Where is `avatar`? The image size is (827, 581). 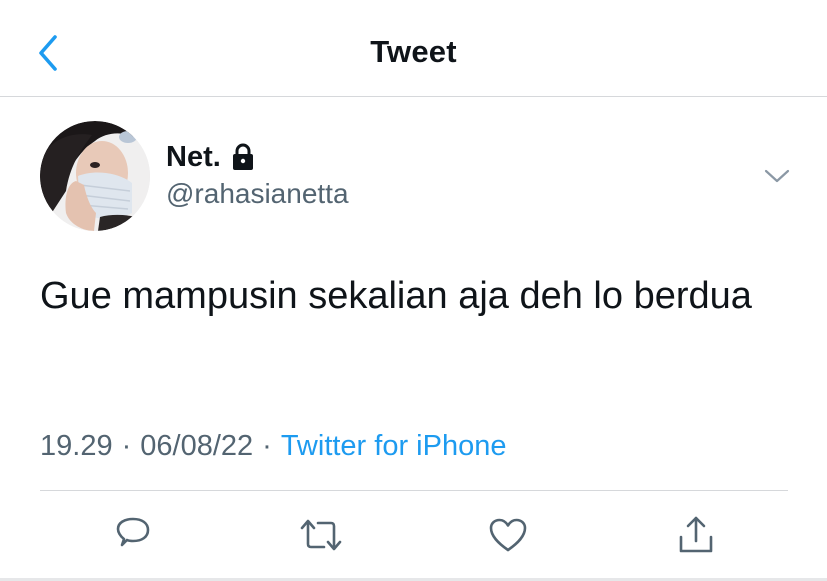 avatar is located at coordinates (95, 176).